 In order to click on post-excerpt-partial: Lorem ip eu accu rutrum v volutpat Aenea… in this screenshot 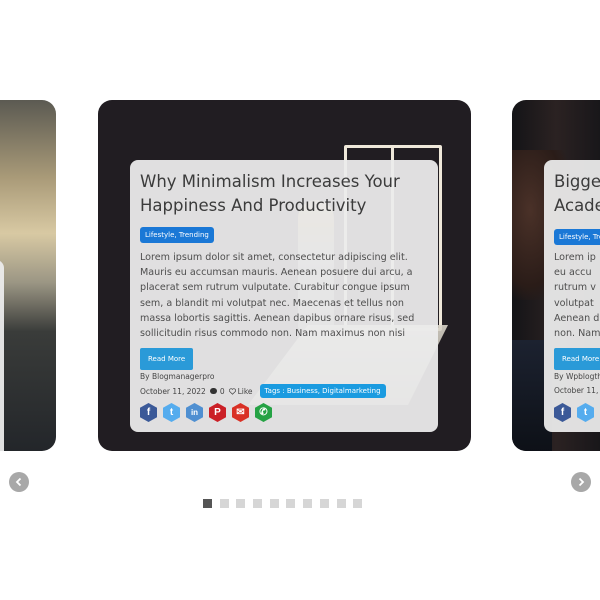, I will do `click(577, 295)`.